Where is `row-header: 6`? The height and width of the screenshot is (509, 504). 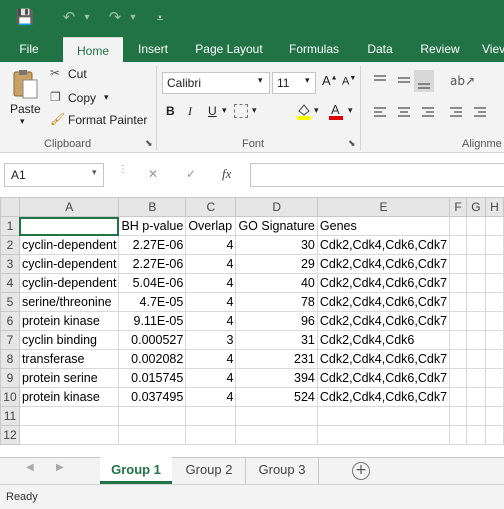
row-header: 6 is located at coordinates (10, 321).